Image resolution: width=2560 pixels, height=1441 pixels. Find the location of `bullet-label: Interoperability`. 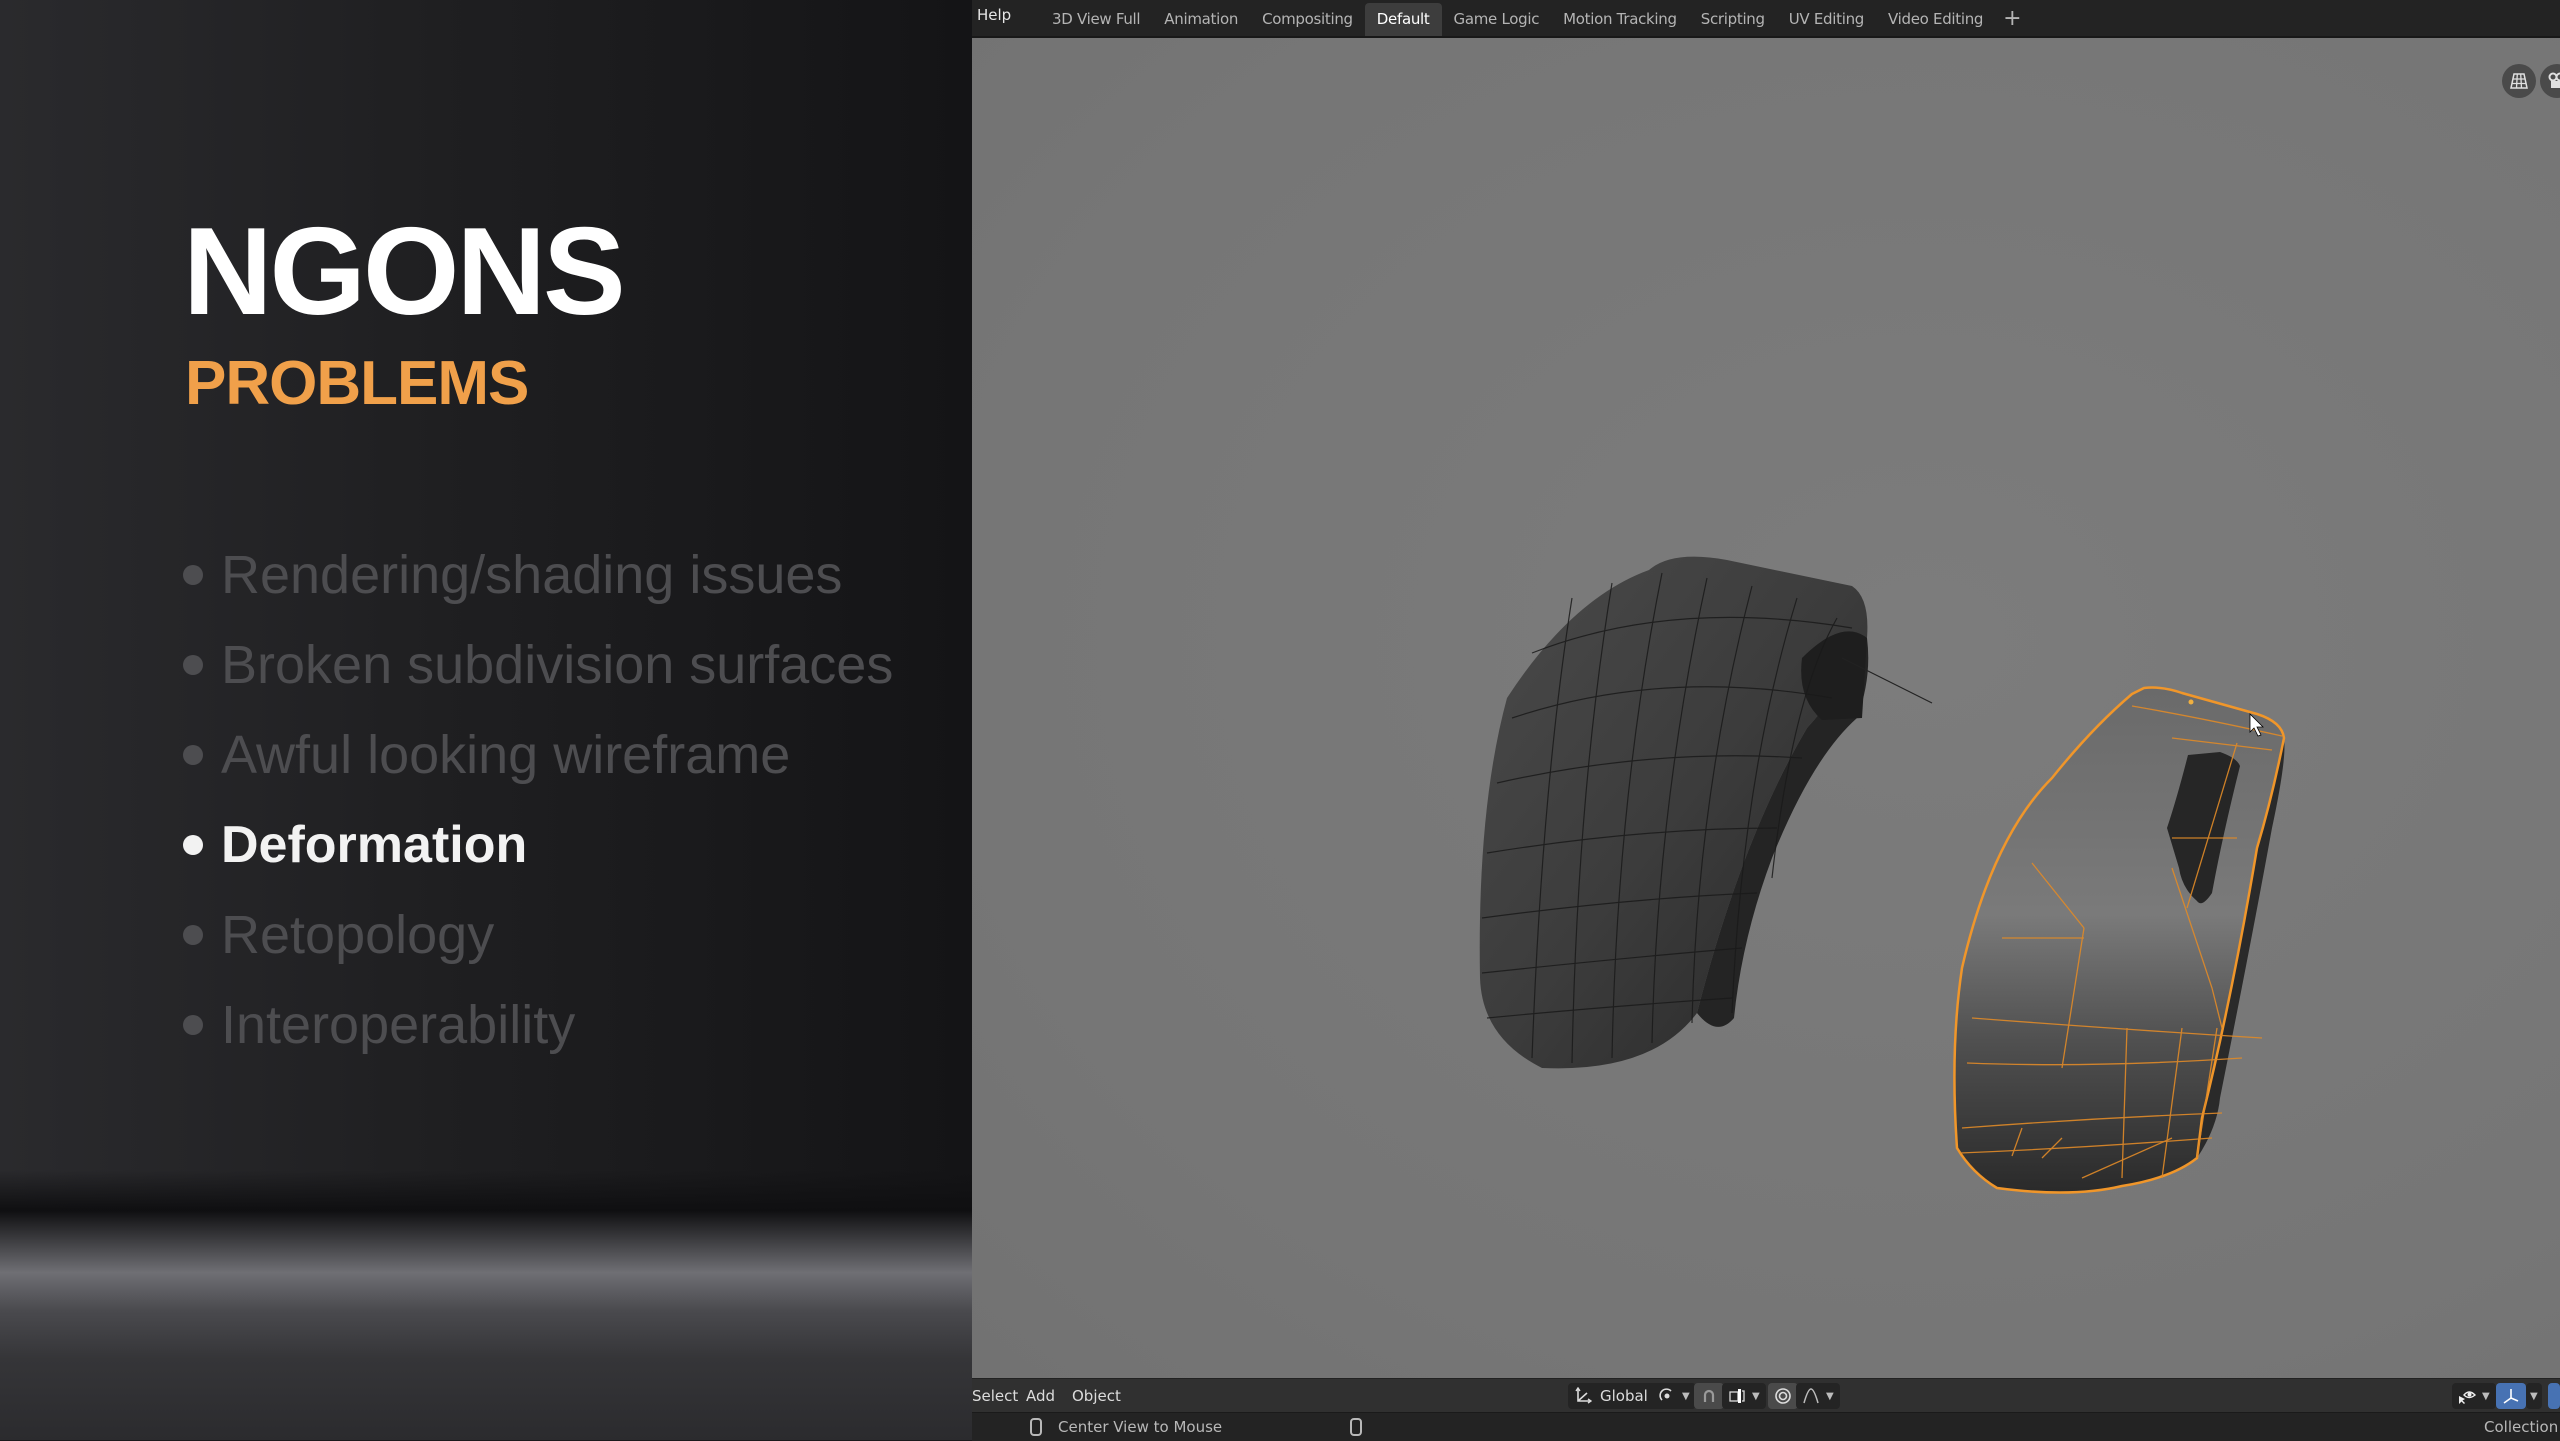

bullet-label: Interoperability is located at coordinates (398, 1025).